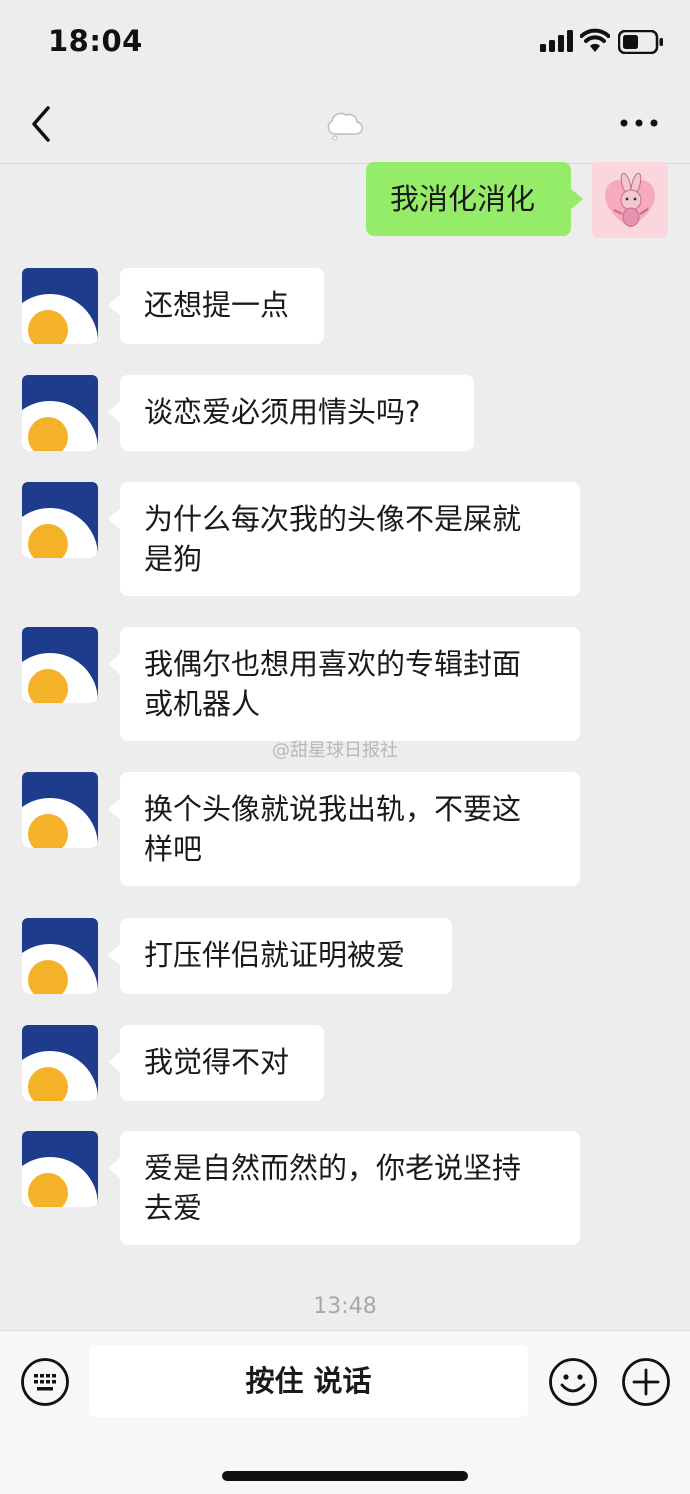 The width and height of the screenshot is (690, 1494). Describe the element at coordinates (95, 41) in the screenshot. I see `status-time: 18:04` at that location.